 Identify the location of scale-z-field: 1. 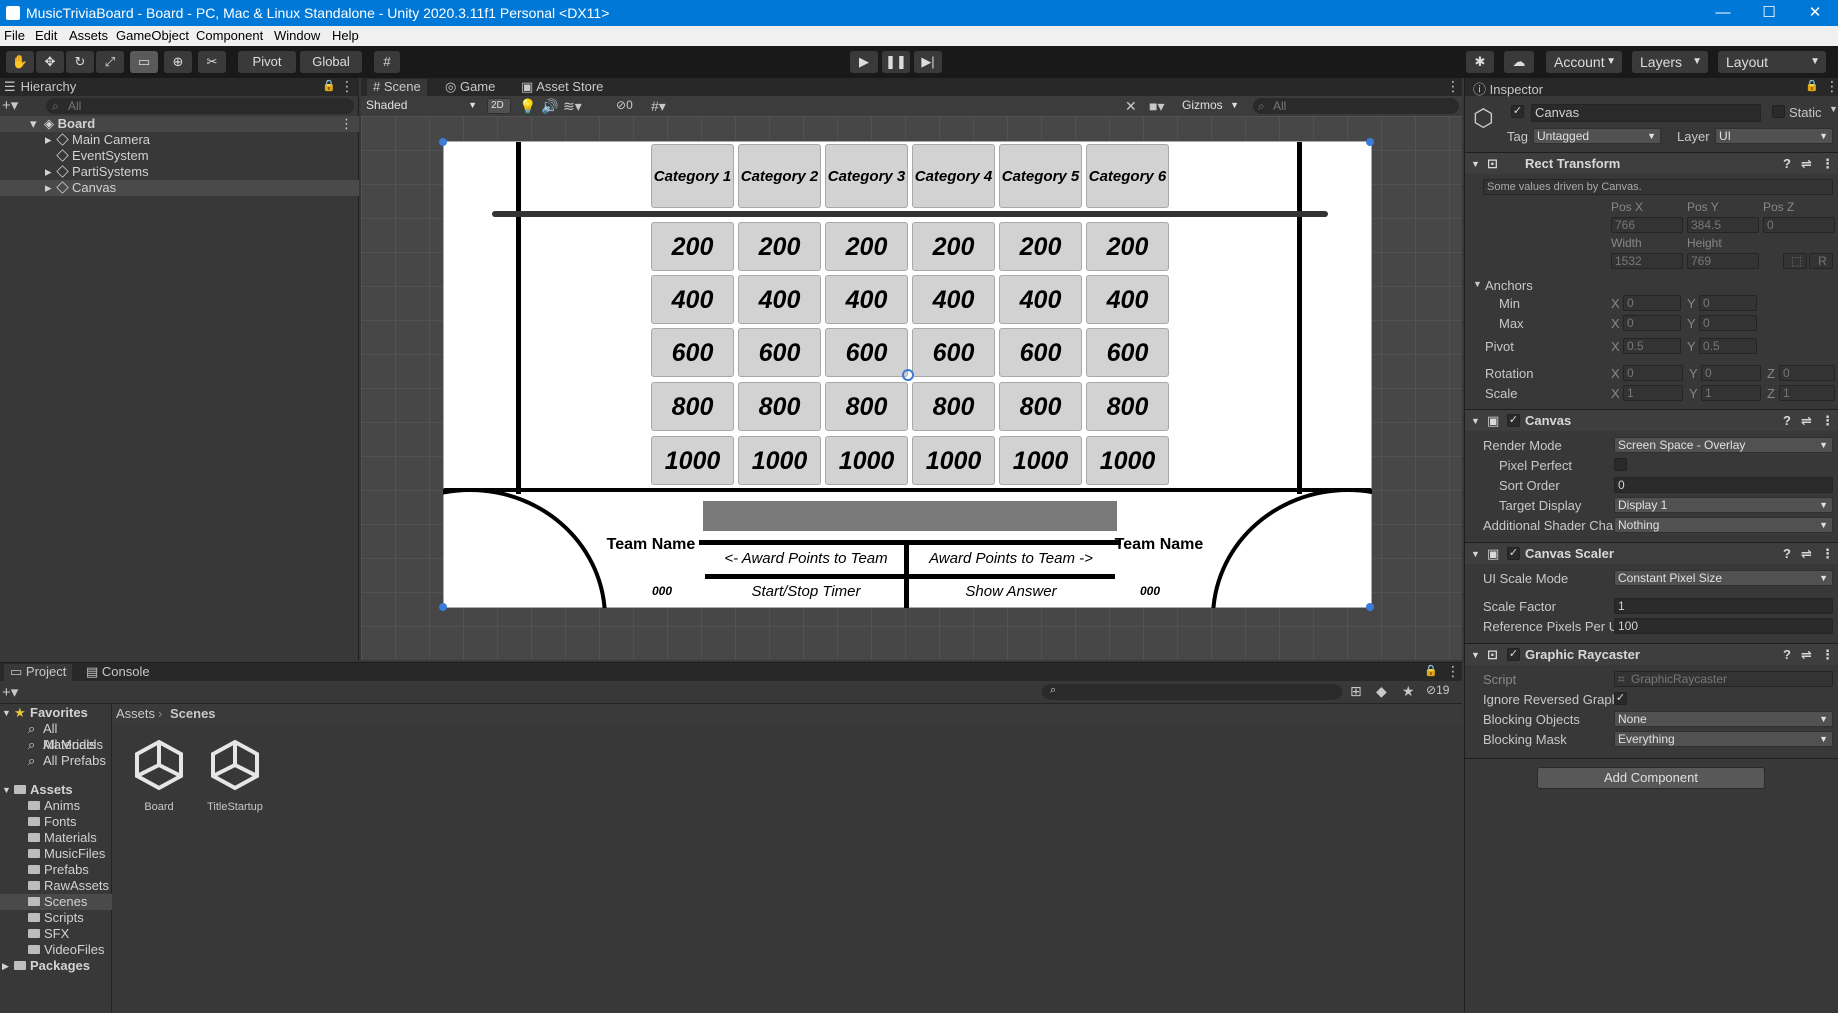
(1807, 393).